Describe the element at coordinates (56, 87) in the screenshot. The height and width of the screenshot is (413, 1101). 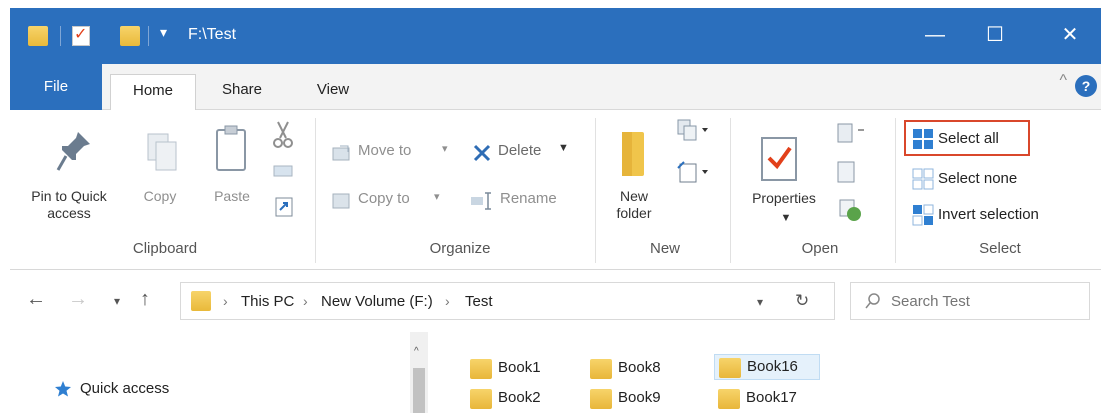
I see `tab-file: File` at that location.